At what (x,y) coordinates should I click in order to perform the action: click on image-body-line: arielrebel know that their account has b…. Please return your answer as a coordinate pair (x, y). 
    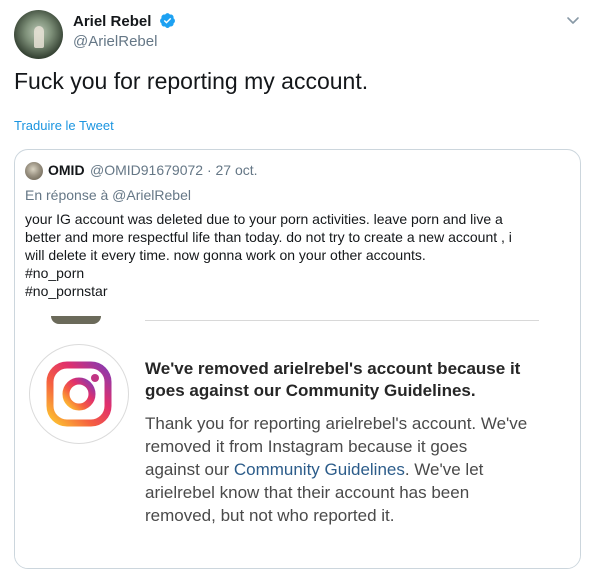
    Looking at the image, I should click on (307, 492).